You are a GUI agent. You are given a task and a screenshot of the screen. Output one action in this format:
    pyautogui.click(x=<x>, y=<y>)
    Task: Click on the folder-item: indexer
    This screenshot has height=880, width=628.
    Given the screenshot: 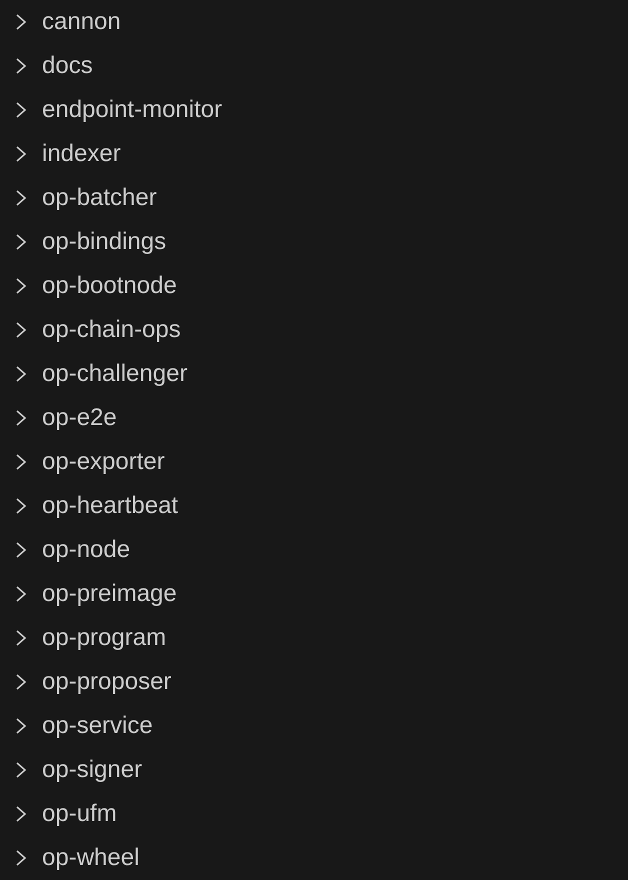 What is the action you would take?
    pyautogui.click(x=314, y=154)
    